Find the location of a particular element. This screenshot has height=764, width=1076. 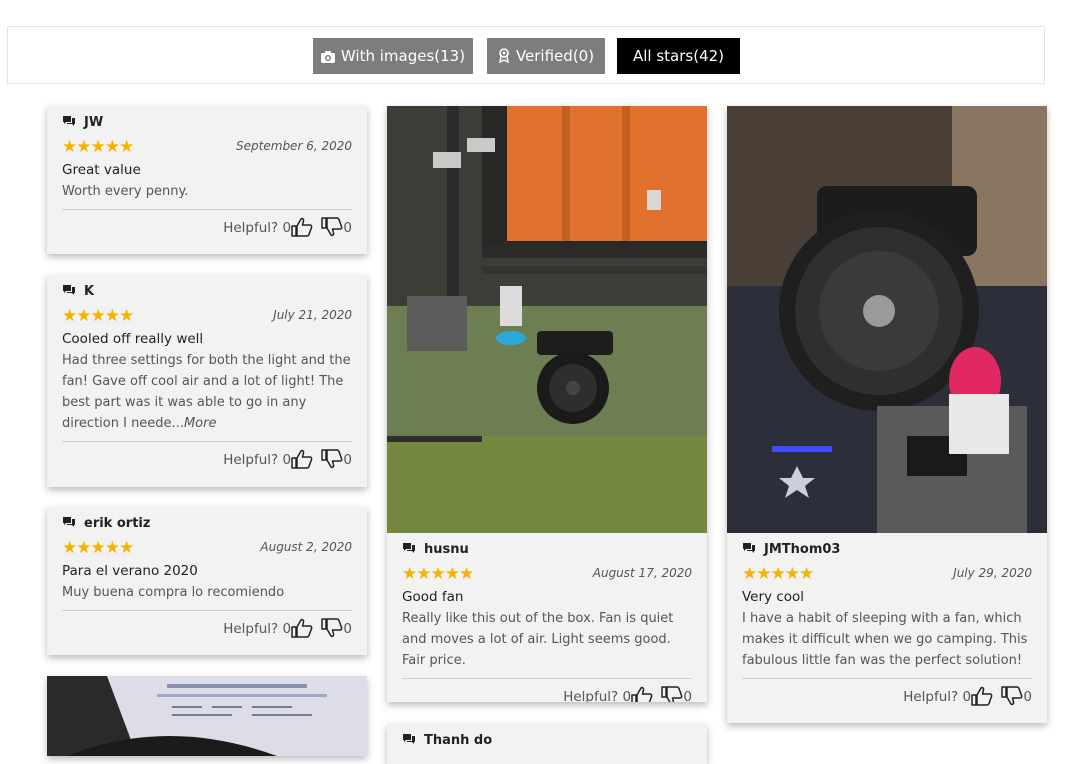

with-images-filter-label: With images(13) is located at coordinates (403, 56).